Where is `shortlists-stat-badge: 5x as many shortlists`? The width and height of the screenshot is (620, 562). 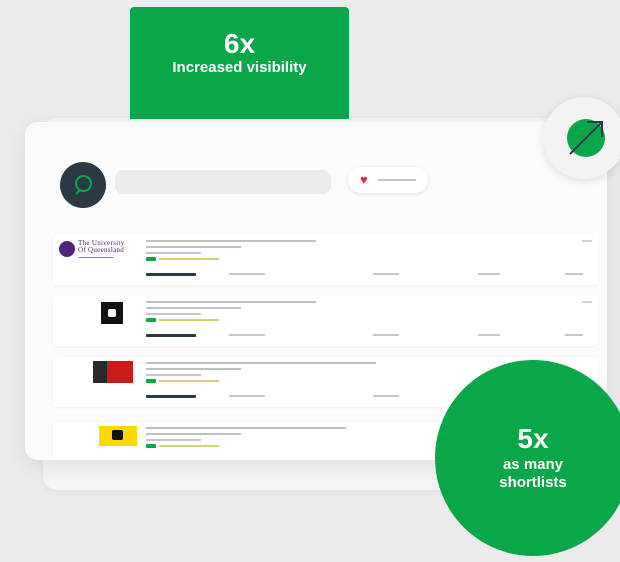 shortlists-stat-badge: 5x as many shortlists is located at coordinates (527, 458).